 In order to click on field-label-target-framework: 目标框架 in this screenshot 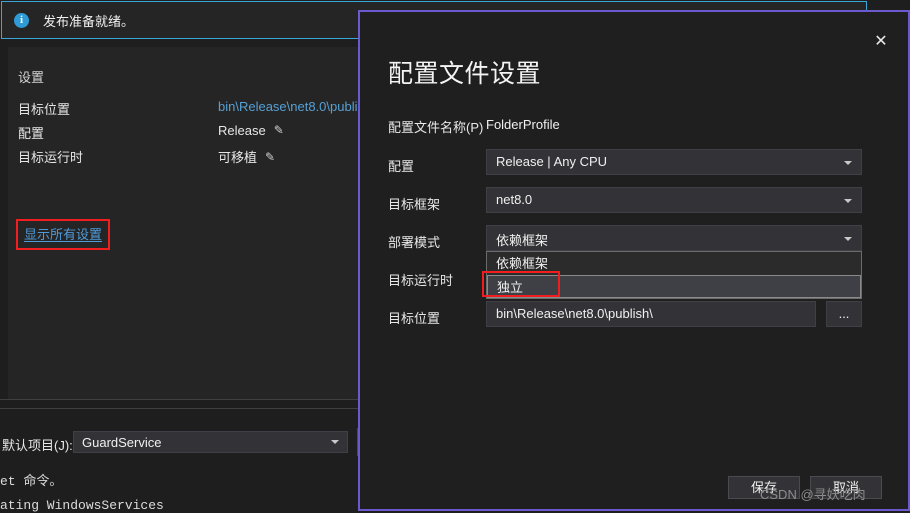, I will do `click(414, 204)`.